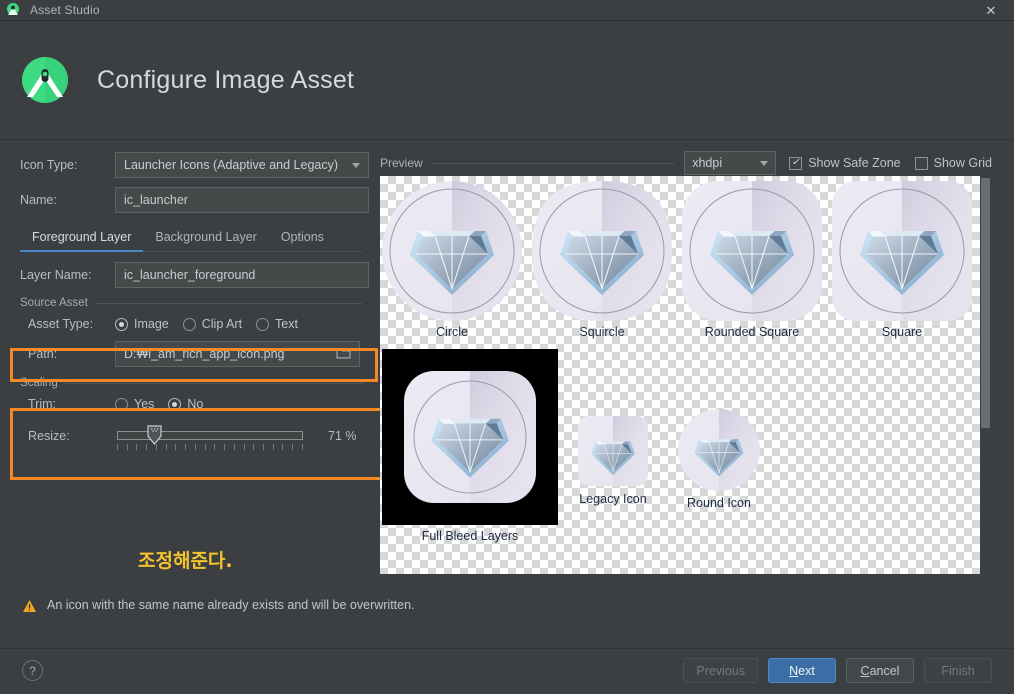 The height and width of the screenshot is (694, 1014). What do you see at coordinates (602, 251) in the screenshot?
I see `icon-preview-squircle` at bounding box center [602, 251].